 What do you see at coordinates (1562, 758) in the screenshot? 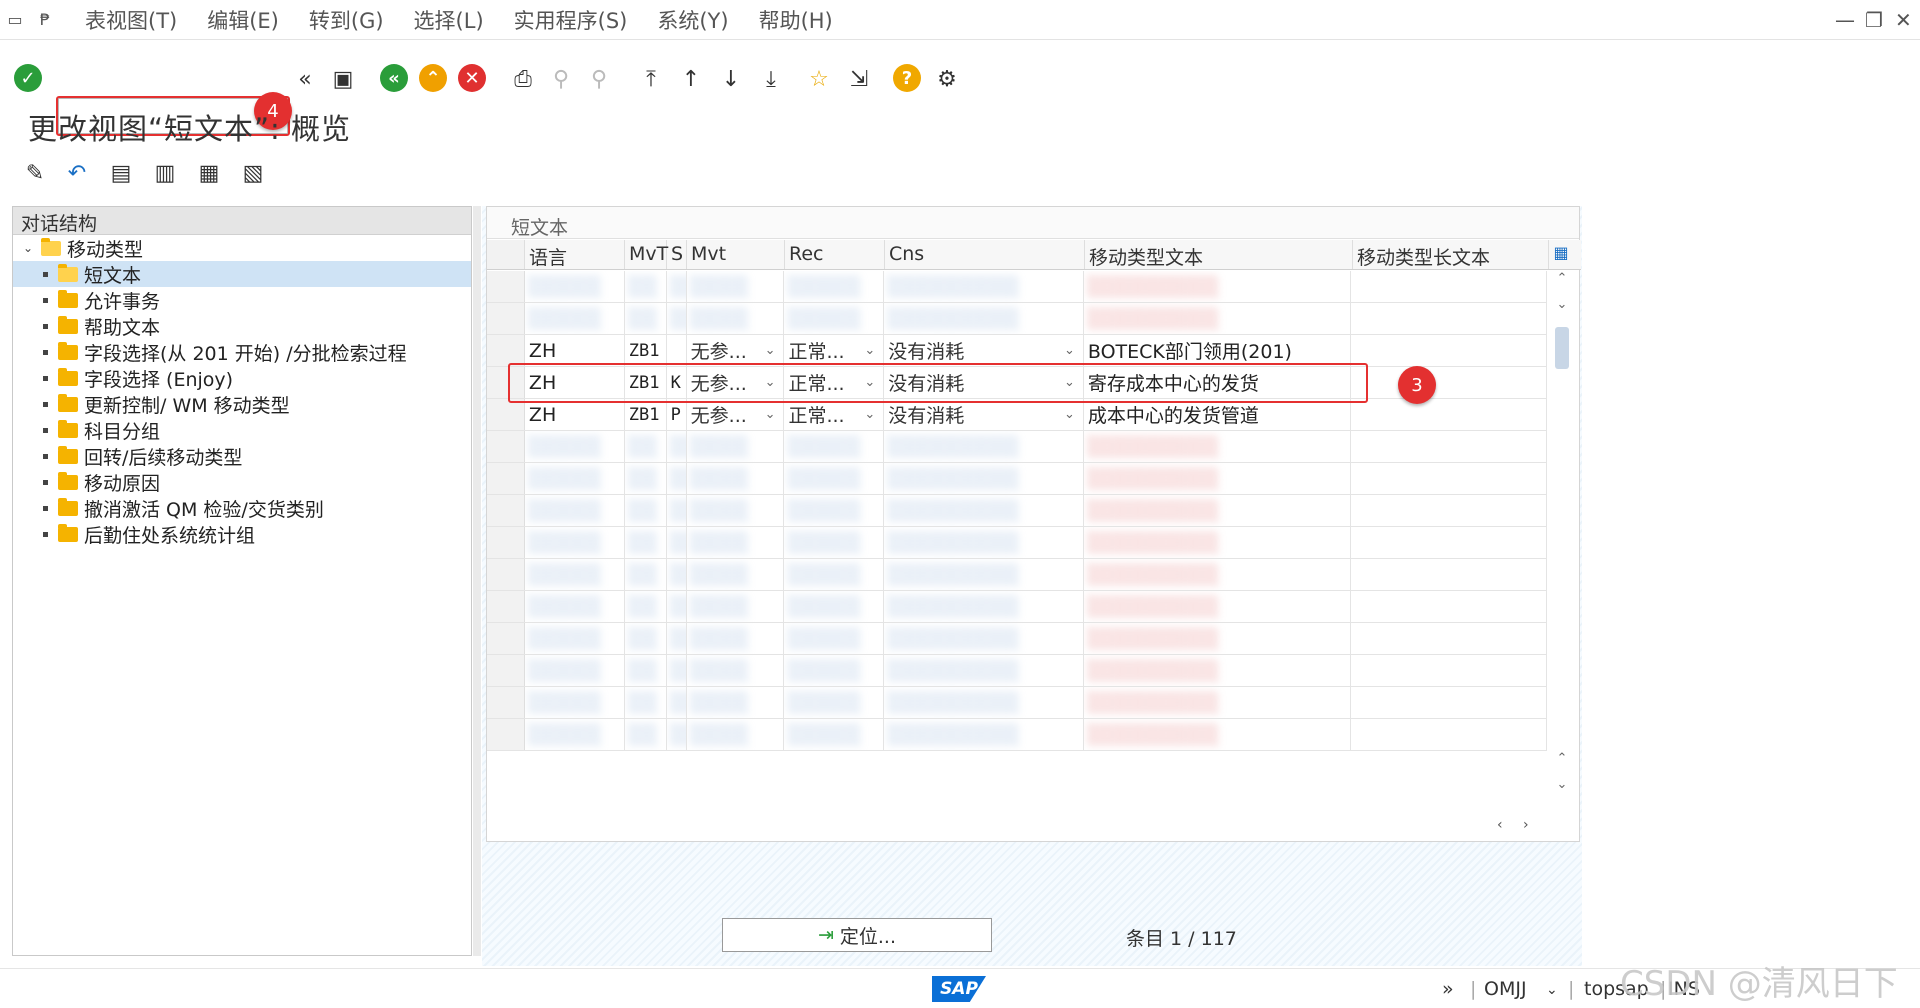
I see `scroll-page-up-icon: ⌃` at bounding box center [1562, 758].